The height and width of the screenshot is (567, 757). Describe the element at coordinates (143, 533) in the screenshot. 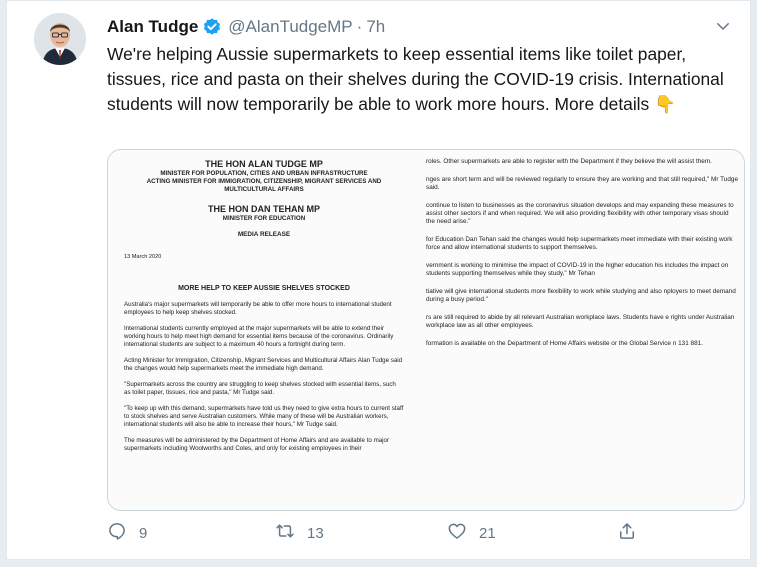

I see `reply-count: 9` at that location.